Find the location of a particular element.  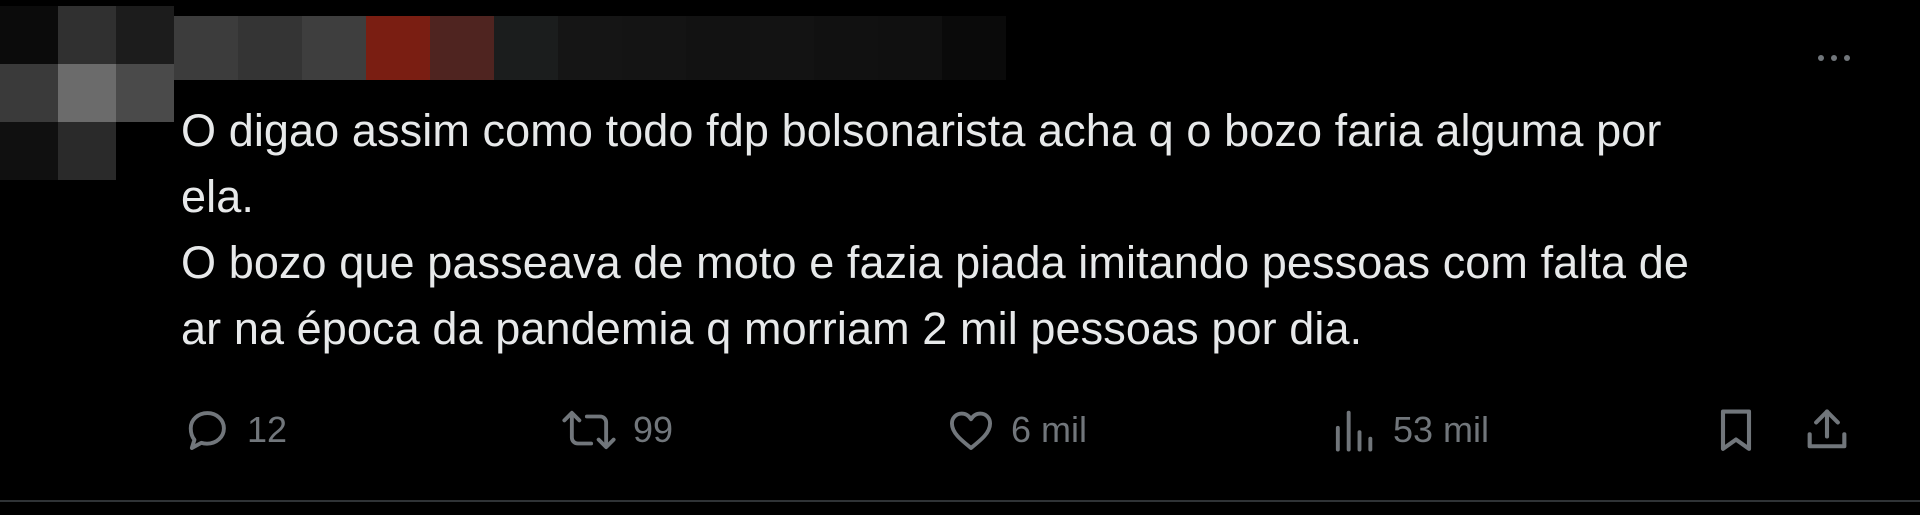

views-count: 53 mil is located at coordinates (1441, 429).